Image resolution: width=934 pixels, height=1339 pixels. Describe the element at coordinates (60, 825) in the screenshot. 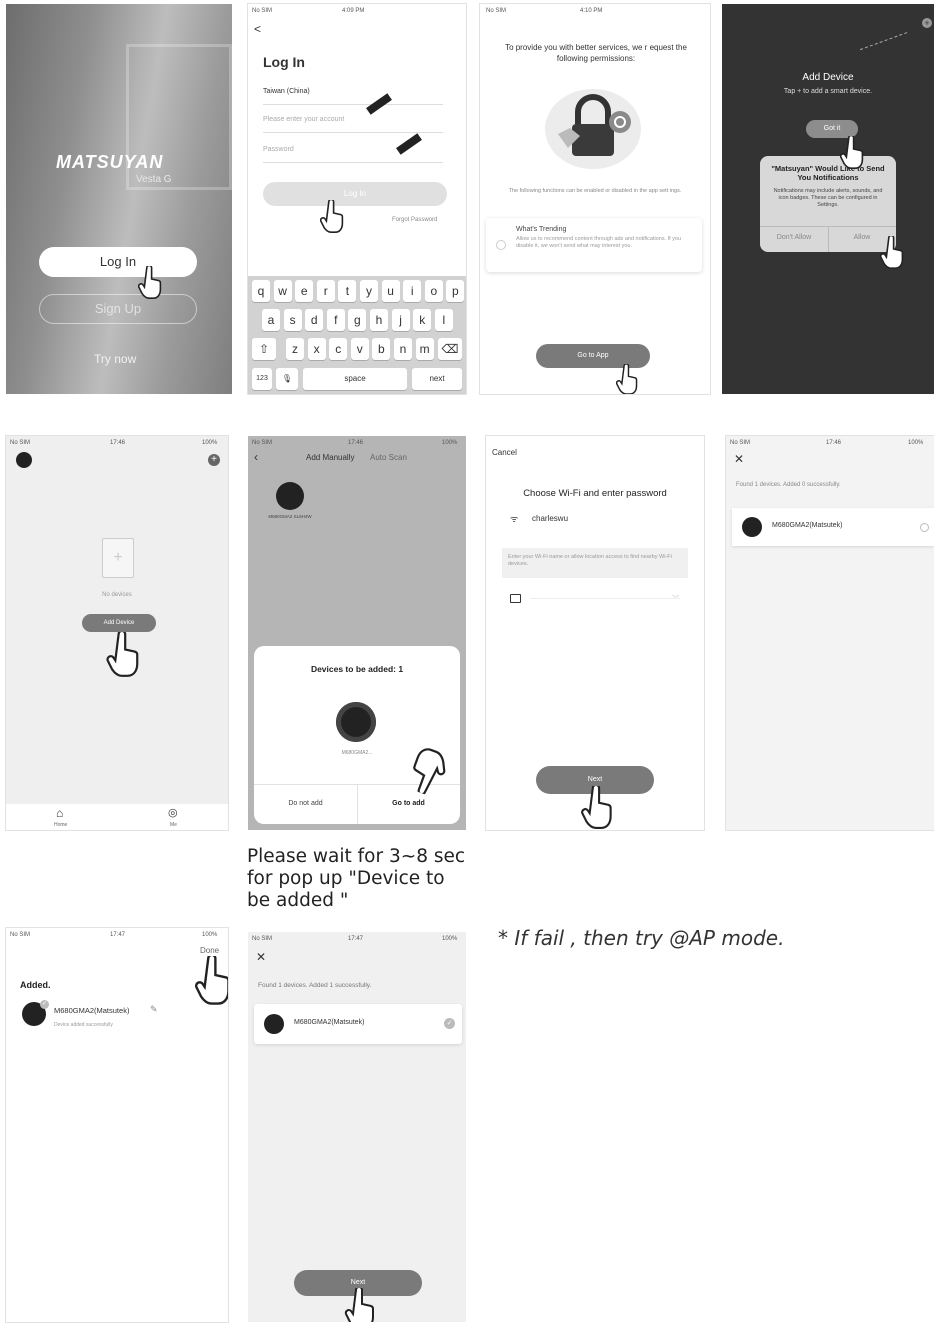

I see `tab-home: Home` at that location.